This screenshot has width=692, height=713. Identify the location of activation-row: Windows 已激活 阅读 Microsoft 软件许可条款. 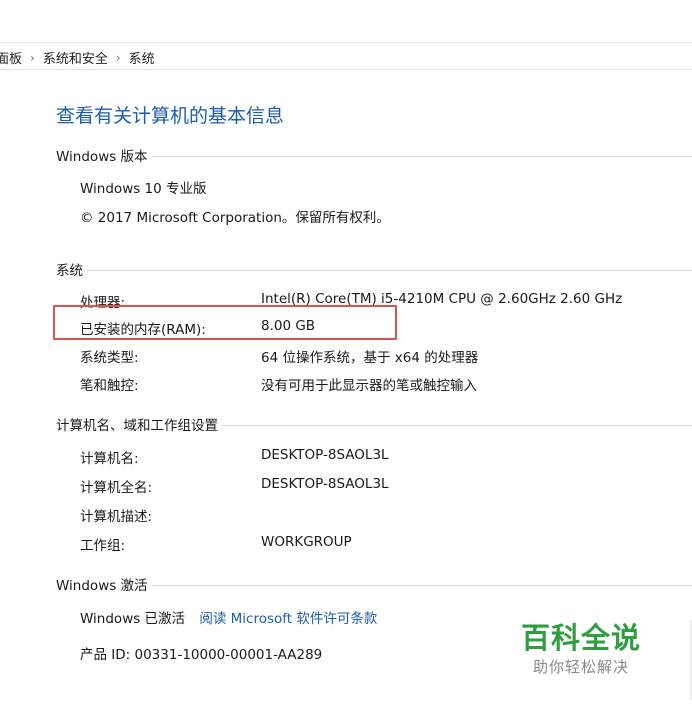
(228, 617).